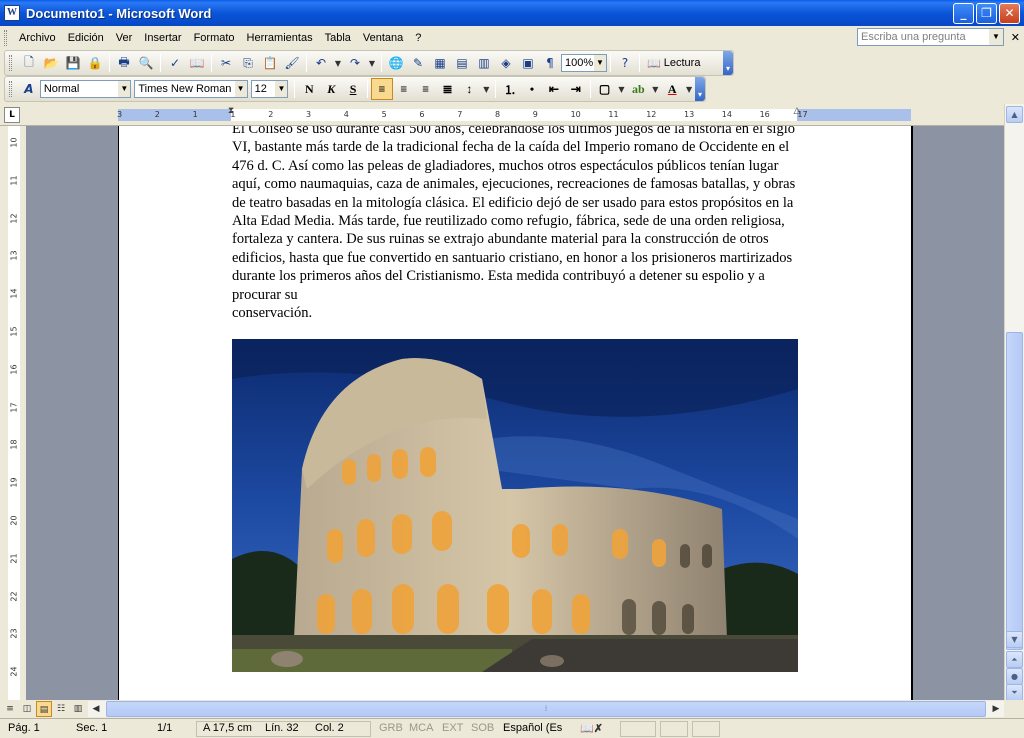  Describe the element at coordinates (86, 38) in the screenshot. I see `menu-edicion: Edición` at that location.